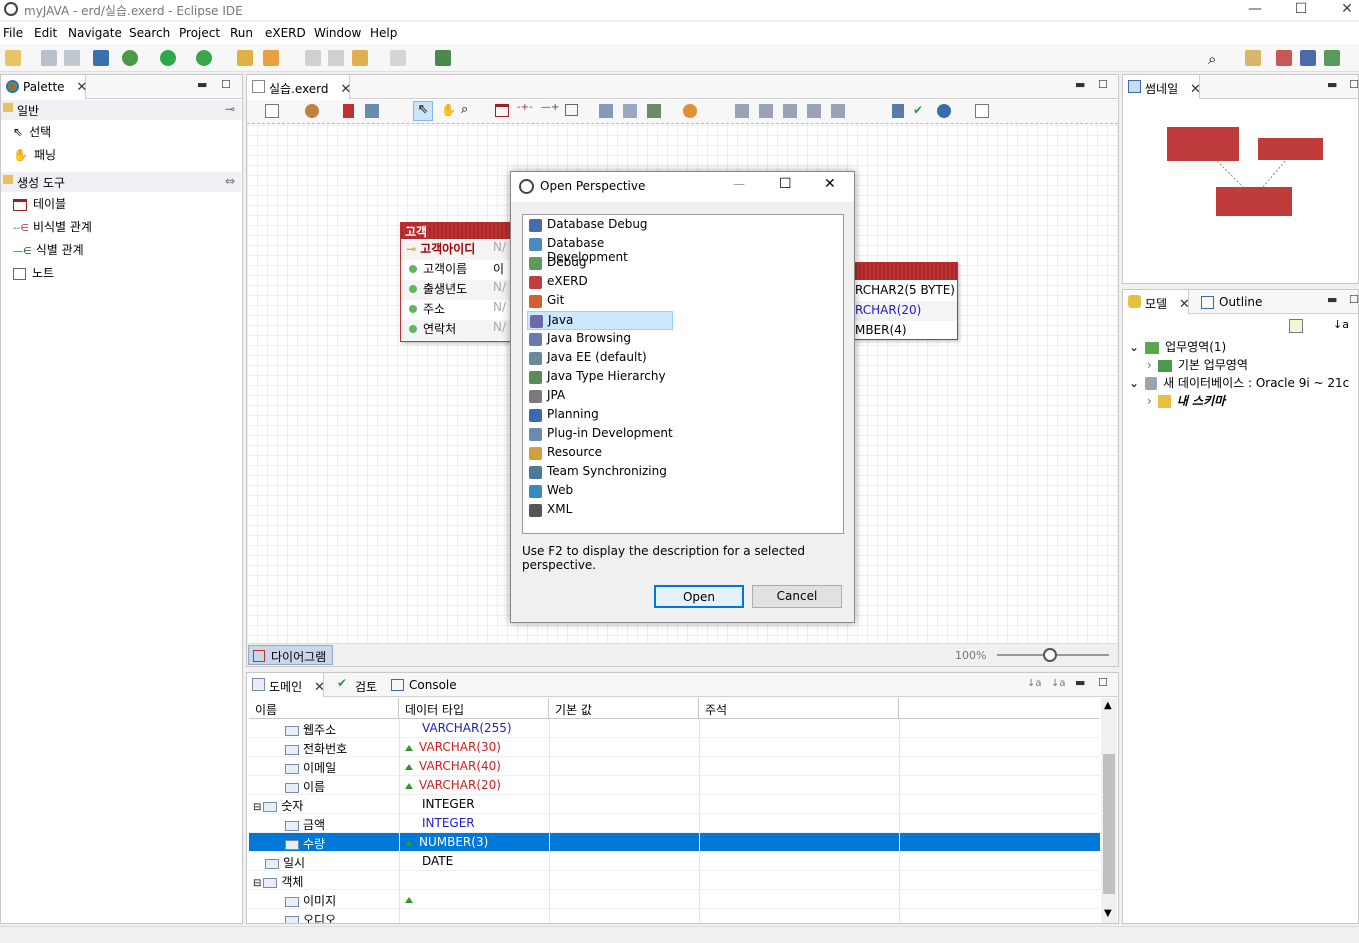  Describe the element at coordinates (456, 250) in the screenshot. I see `entity-row: ⊸ 고객아이디 N/` at that location.